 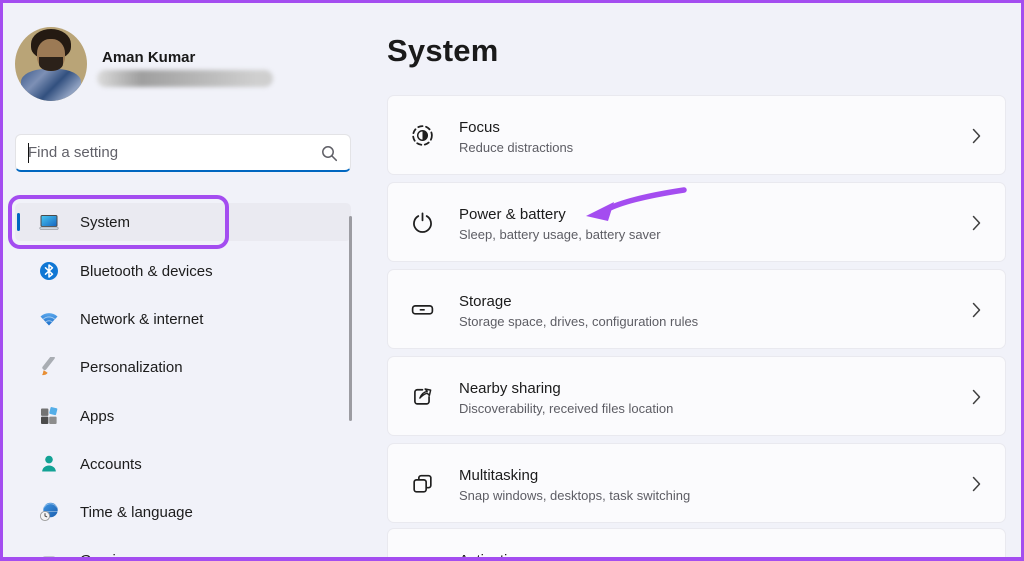 I want to click on search-box, so click(x=183, y=153).